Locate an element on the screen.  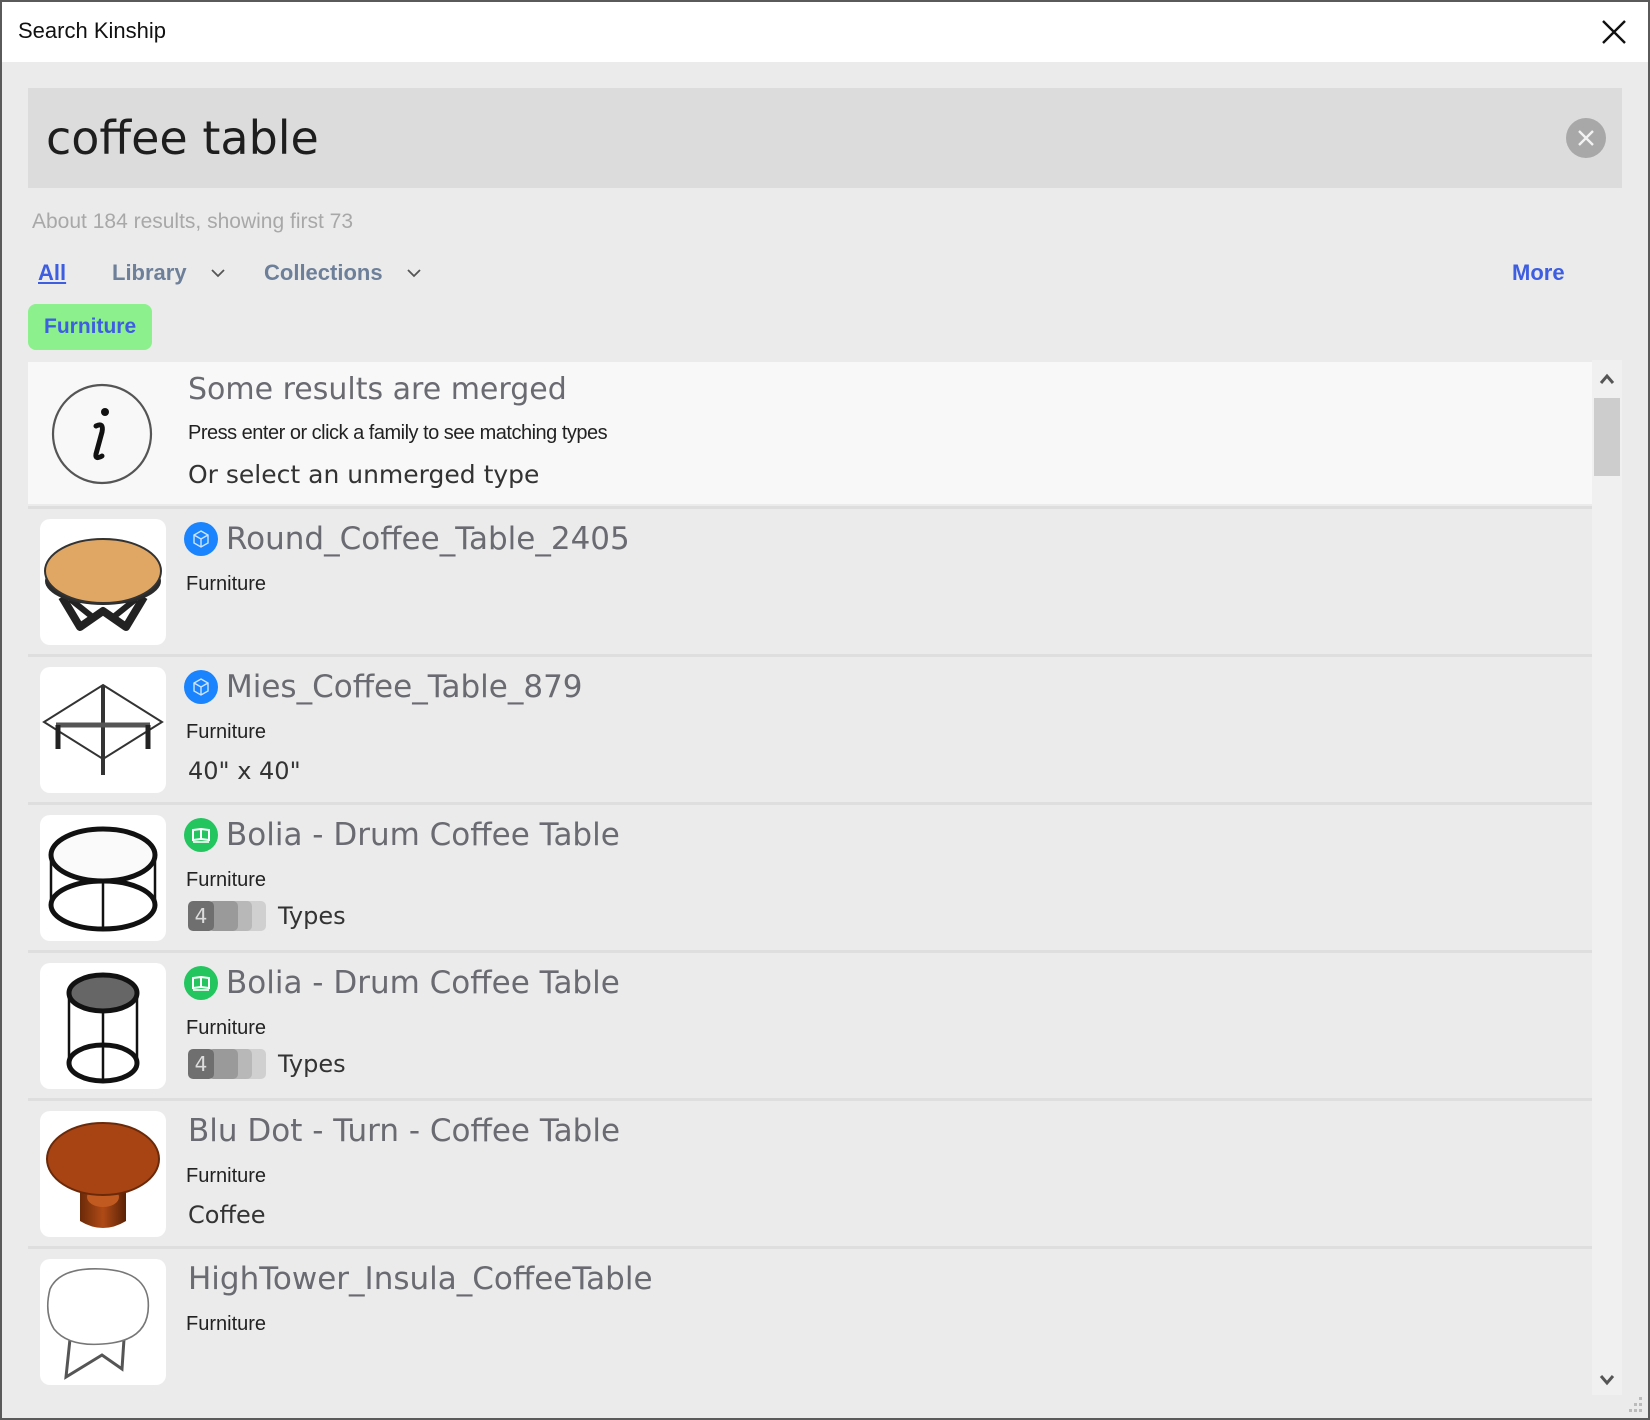
result-title-text: Mies_Coffee_Table_879 is located at coordinates (404, 687).